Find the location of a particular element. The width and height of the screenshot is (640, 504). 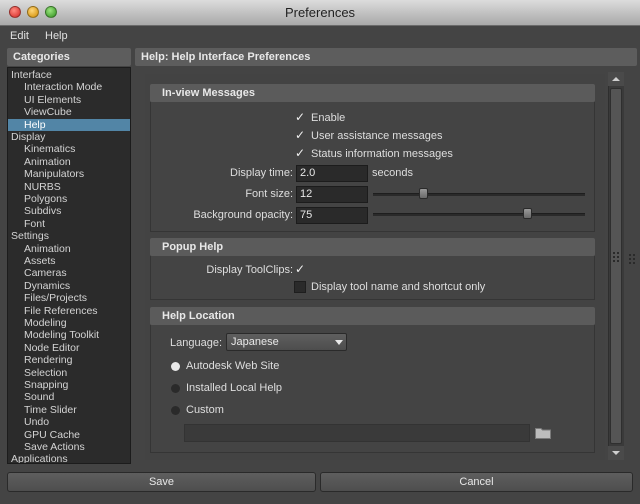

radio-custom is located at coordinates (175, 410).